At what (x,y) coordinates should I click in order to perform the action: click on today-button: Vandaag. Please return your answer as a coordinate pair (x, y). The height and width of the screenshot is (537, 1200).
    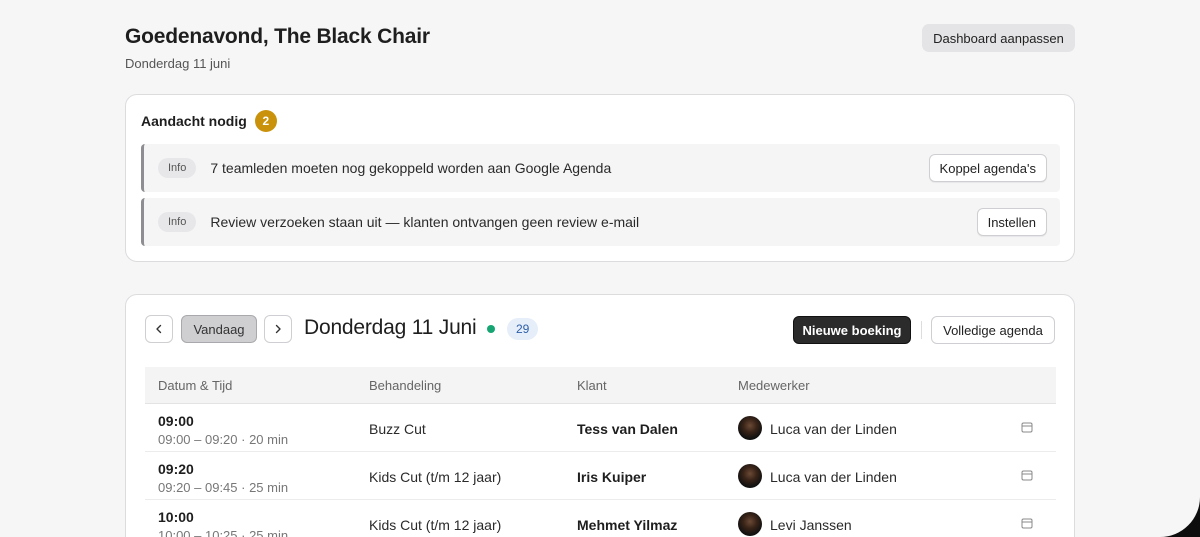
    Looking at the image, I should click on (219, 329).